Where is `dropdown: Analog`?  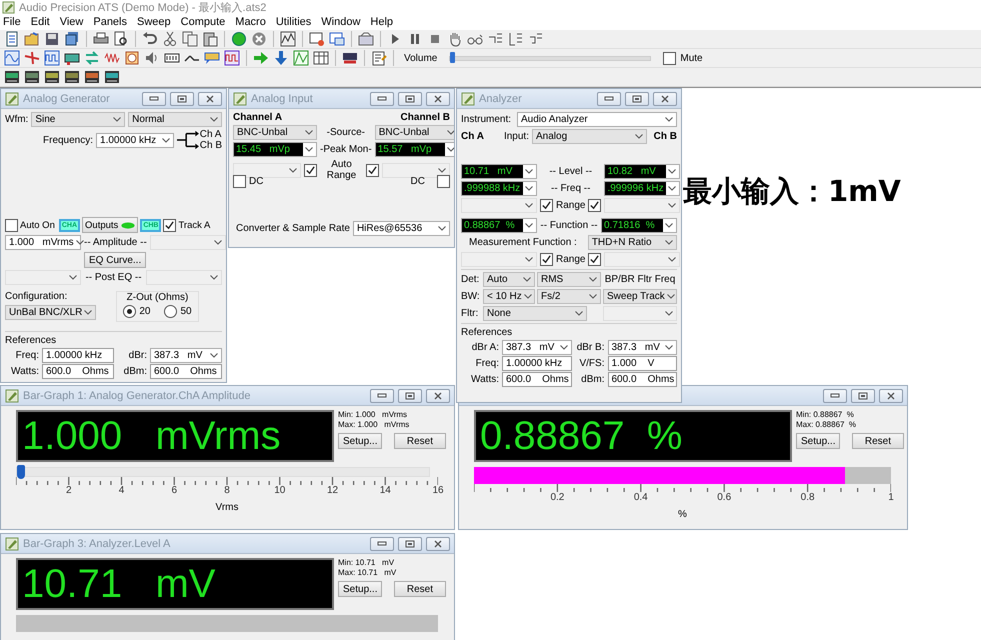 dropdown: Analog is located at coordinates (589, 136).